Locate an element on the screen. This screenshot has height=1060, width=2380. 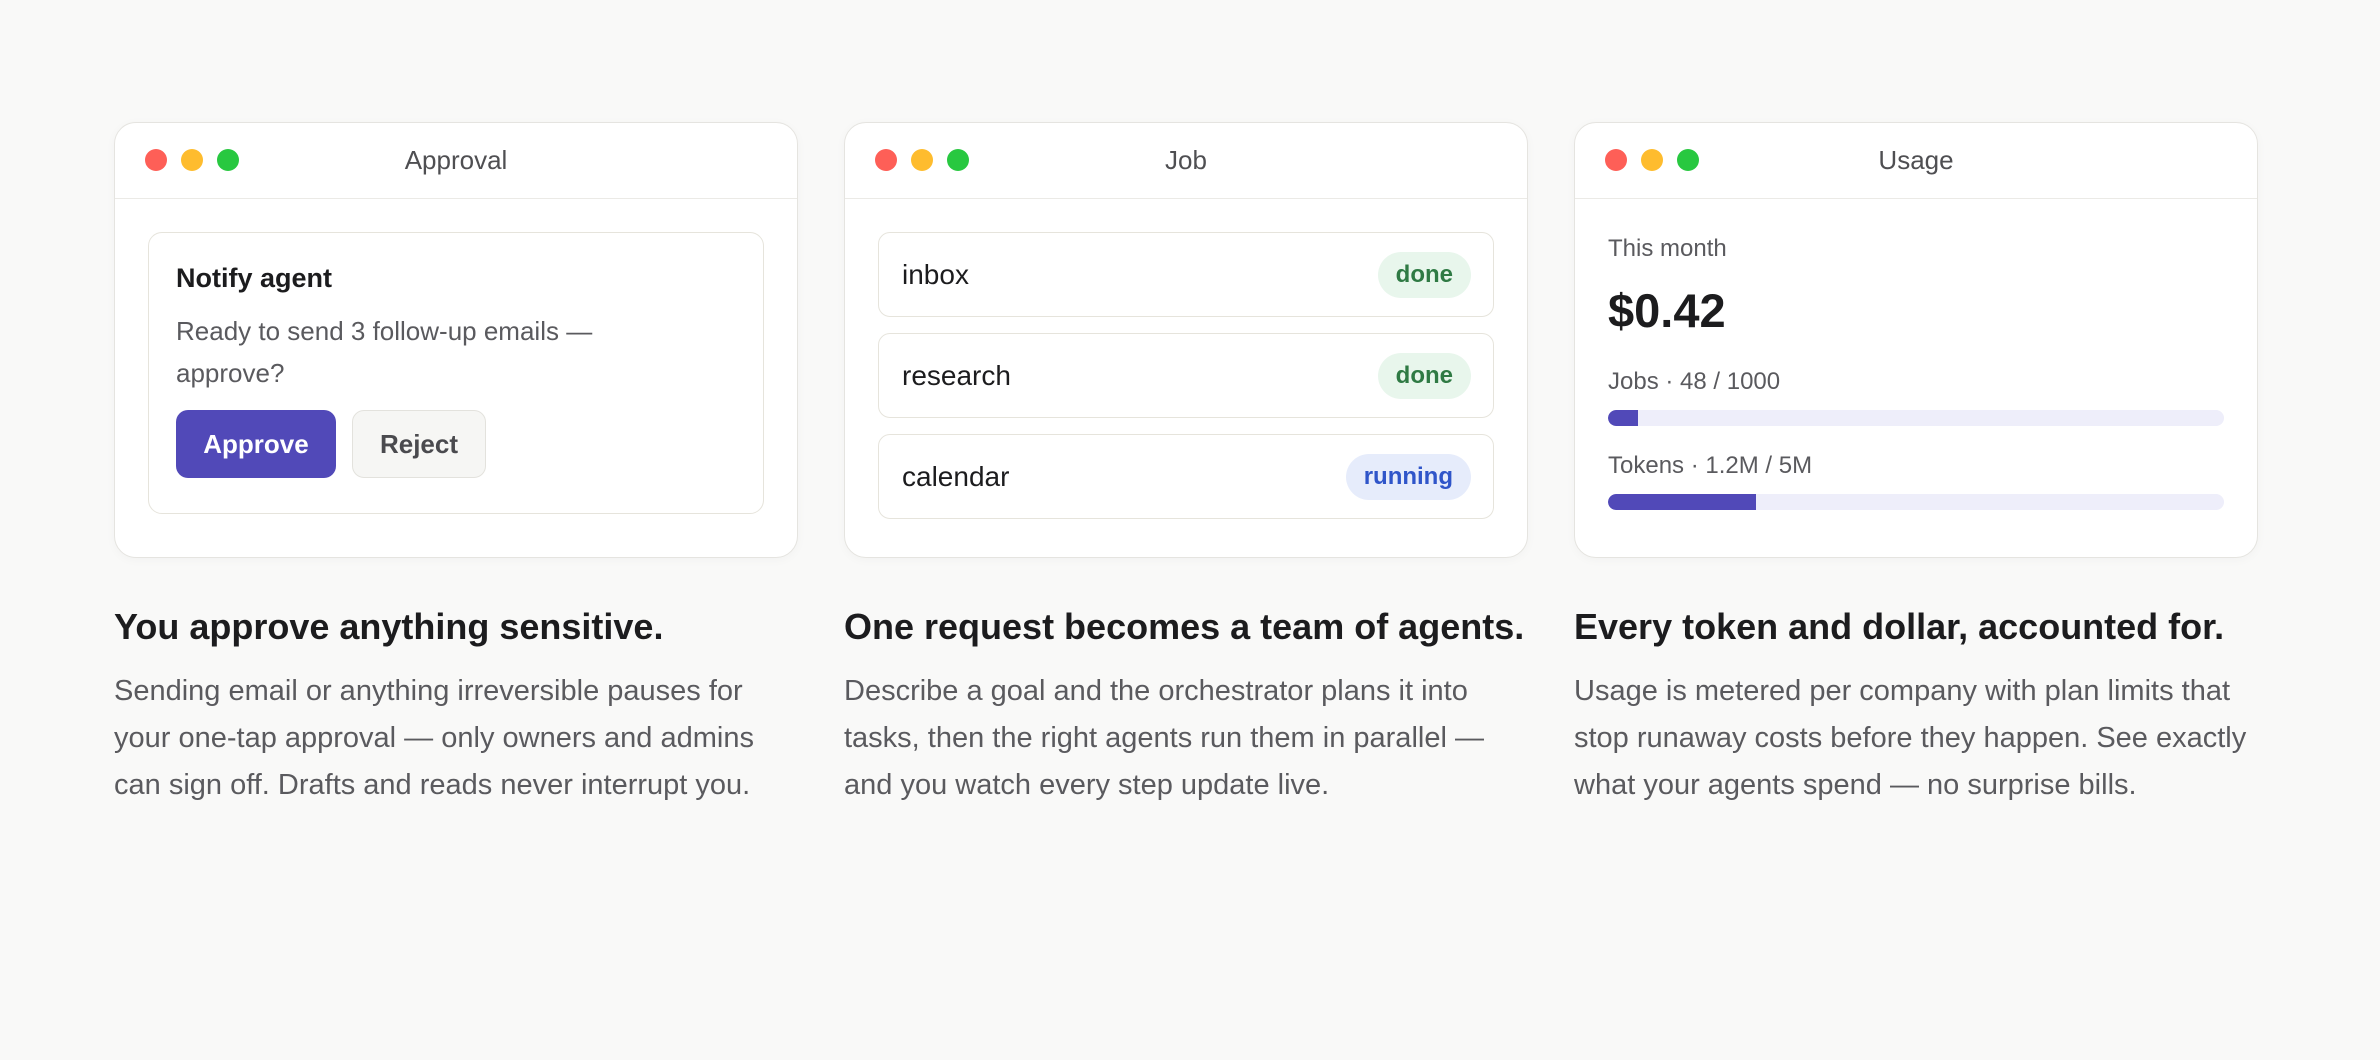
window-title: Usage is located at coordinates (1916, 160).